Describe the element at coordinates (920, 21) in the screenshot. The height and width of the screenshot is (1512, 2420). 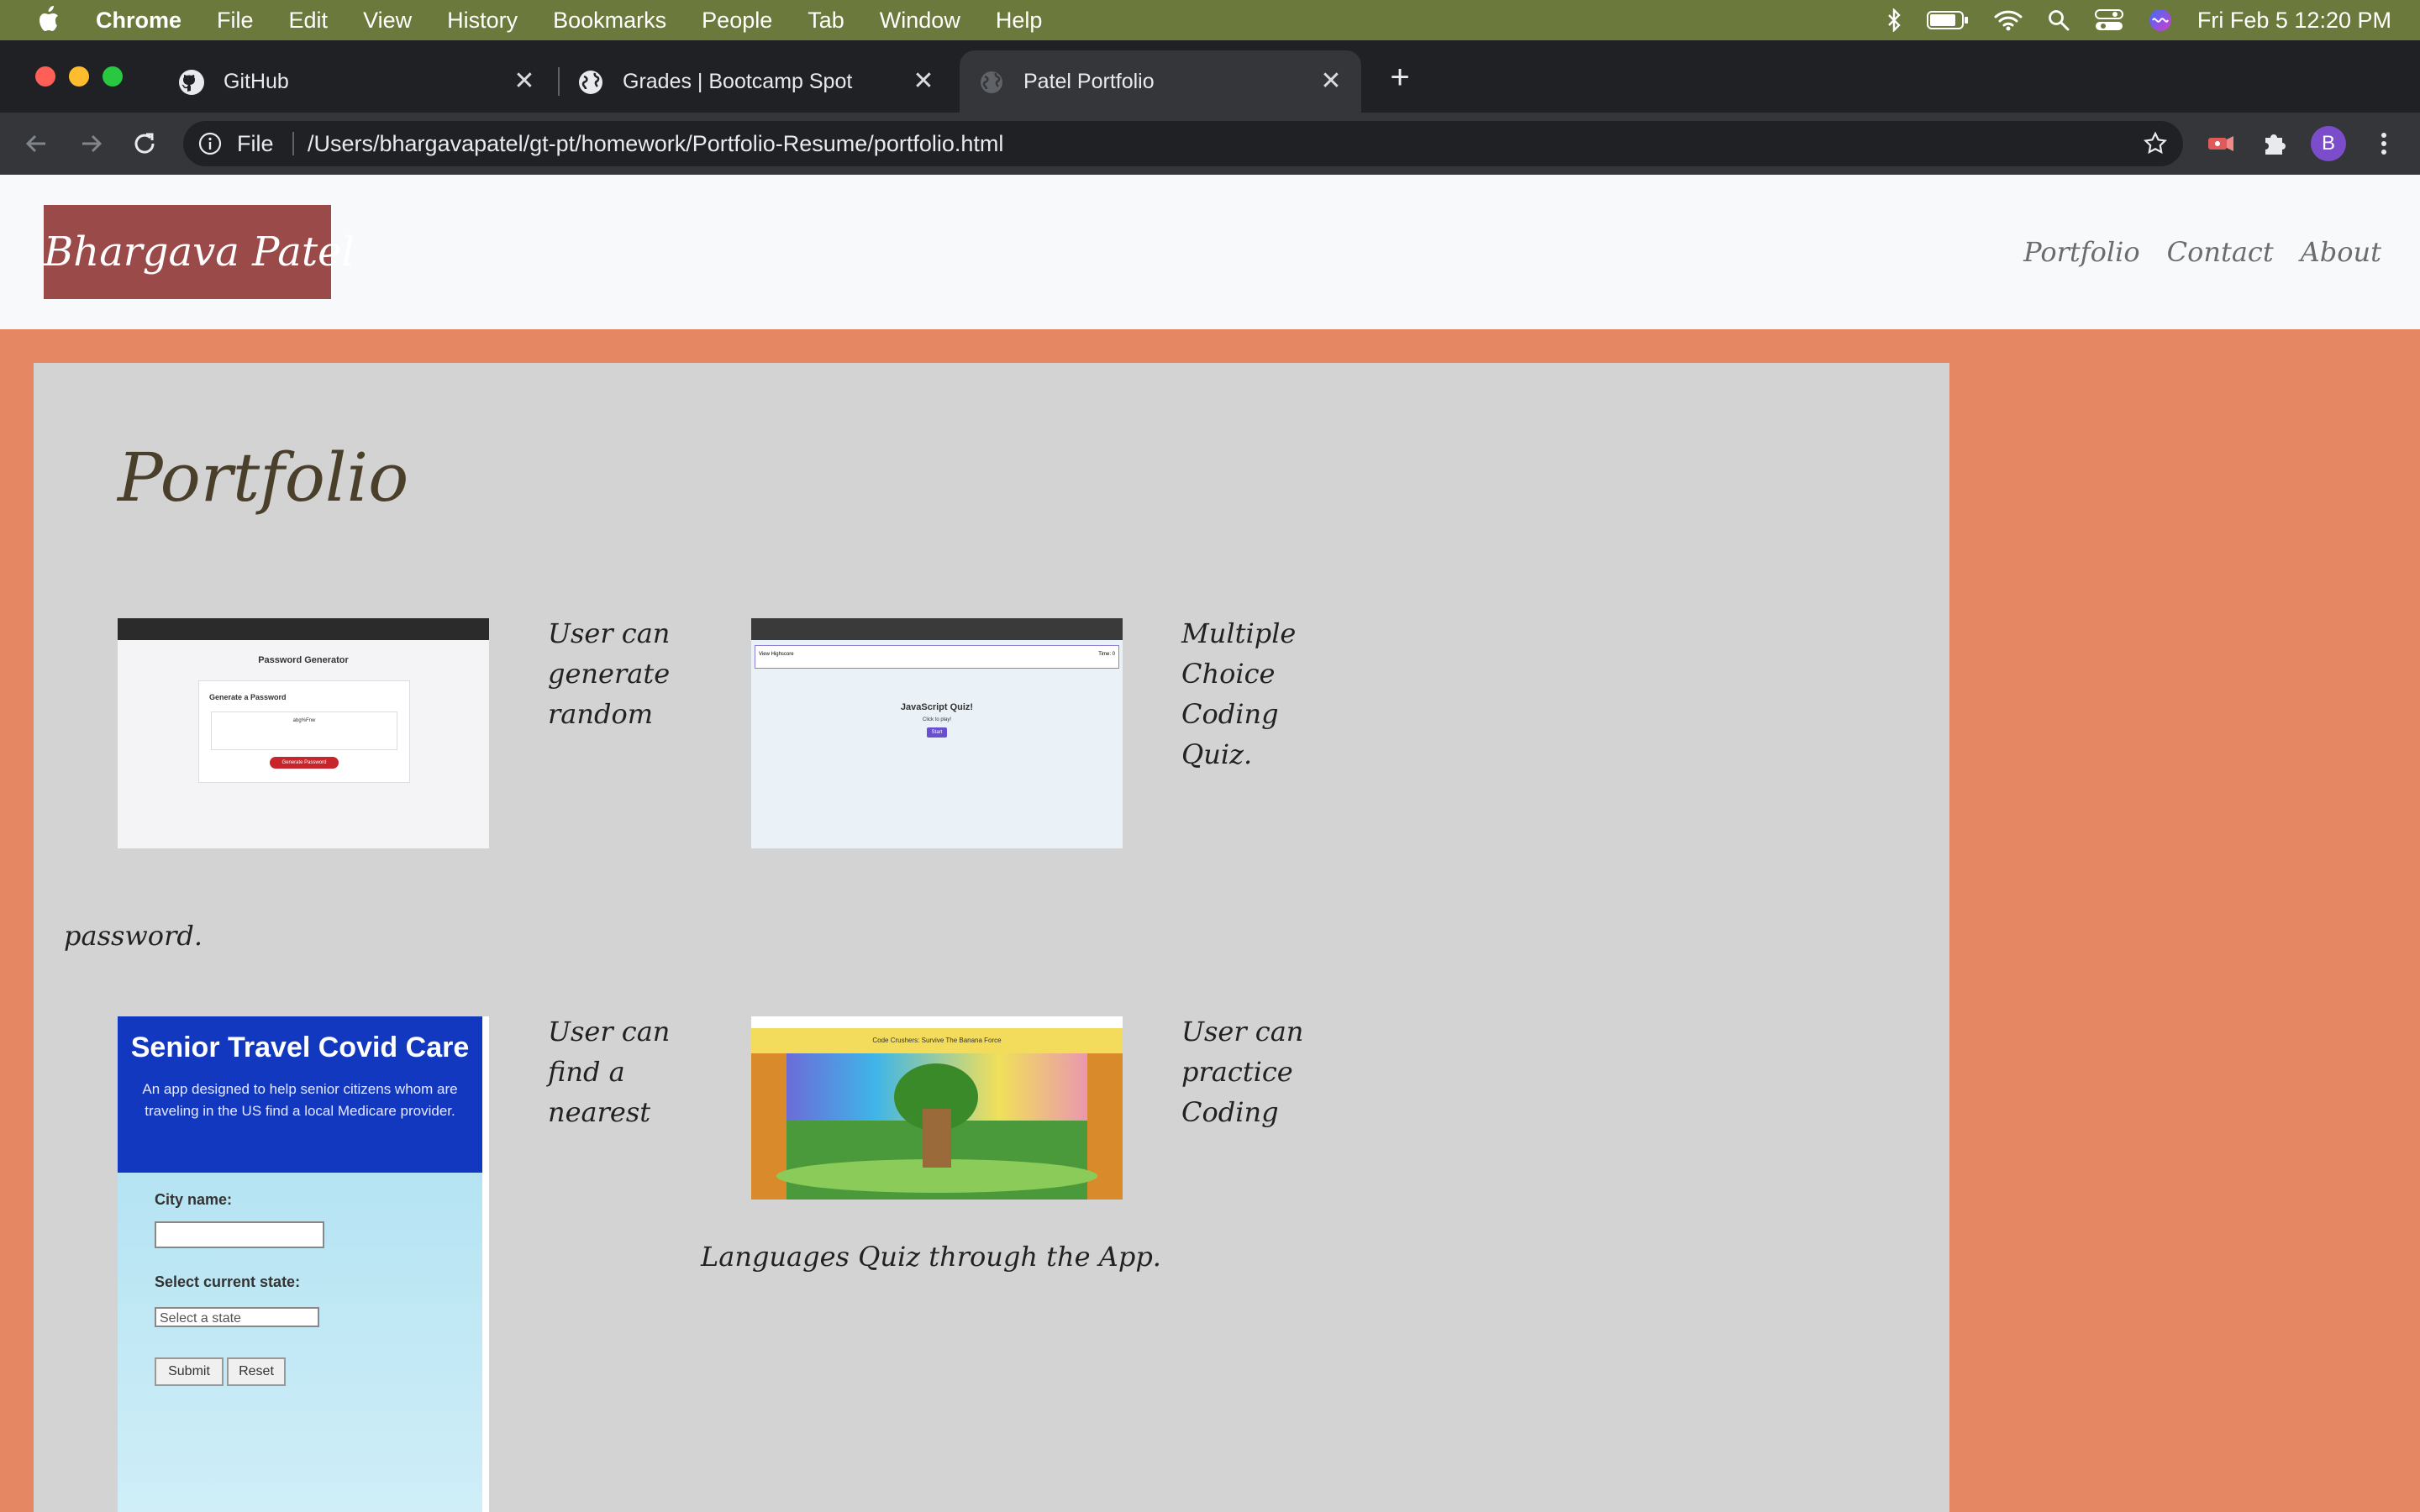
I see `menu-window: Window` at that location.